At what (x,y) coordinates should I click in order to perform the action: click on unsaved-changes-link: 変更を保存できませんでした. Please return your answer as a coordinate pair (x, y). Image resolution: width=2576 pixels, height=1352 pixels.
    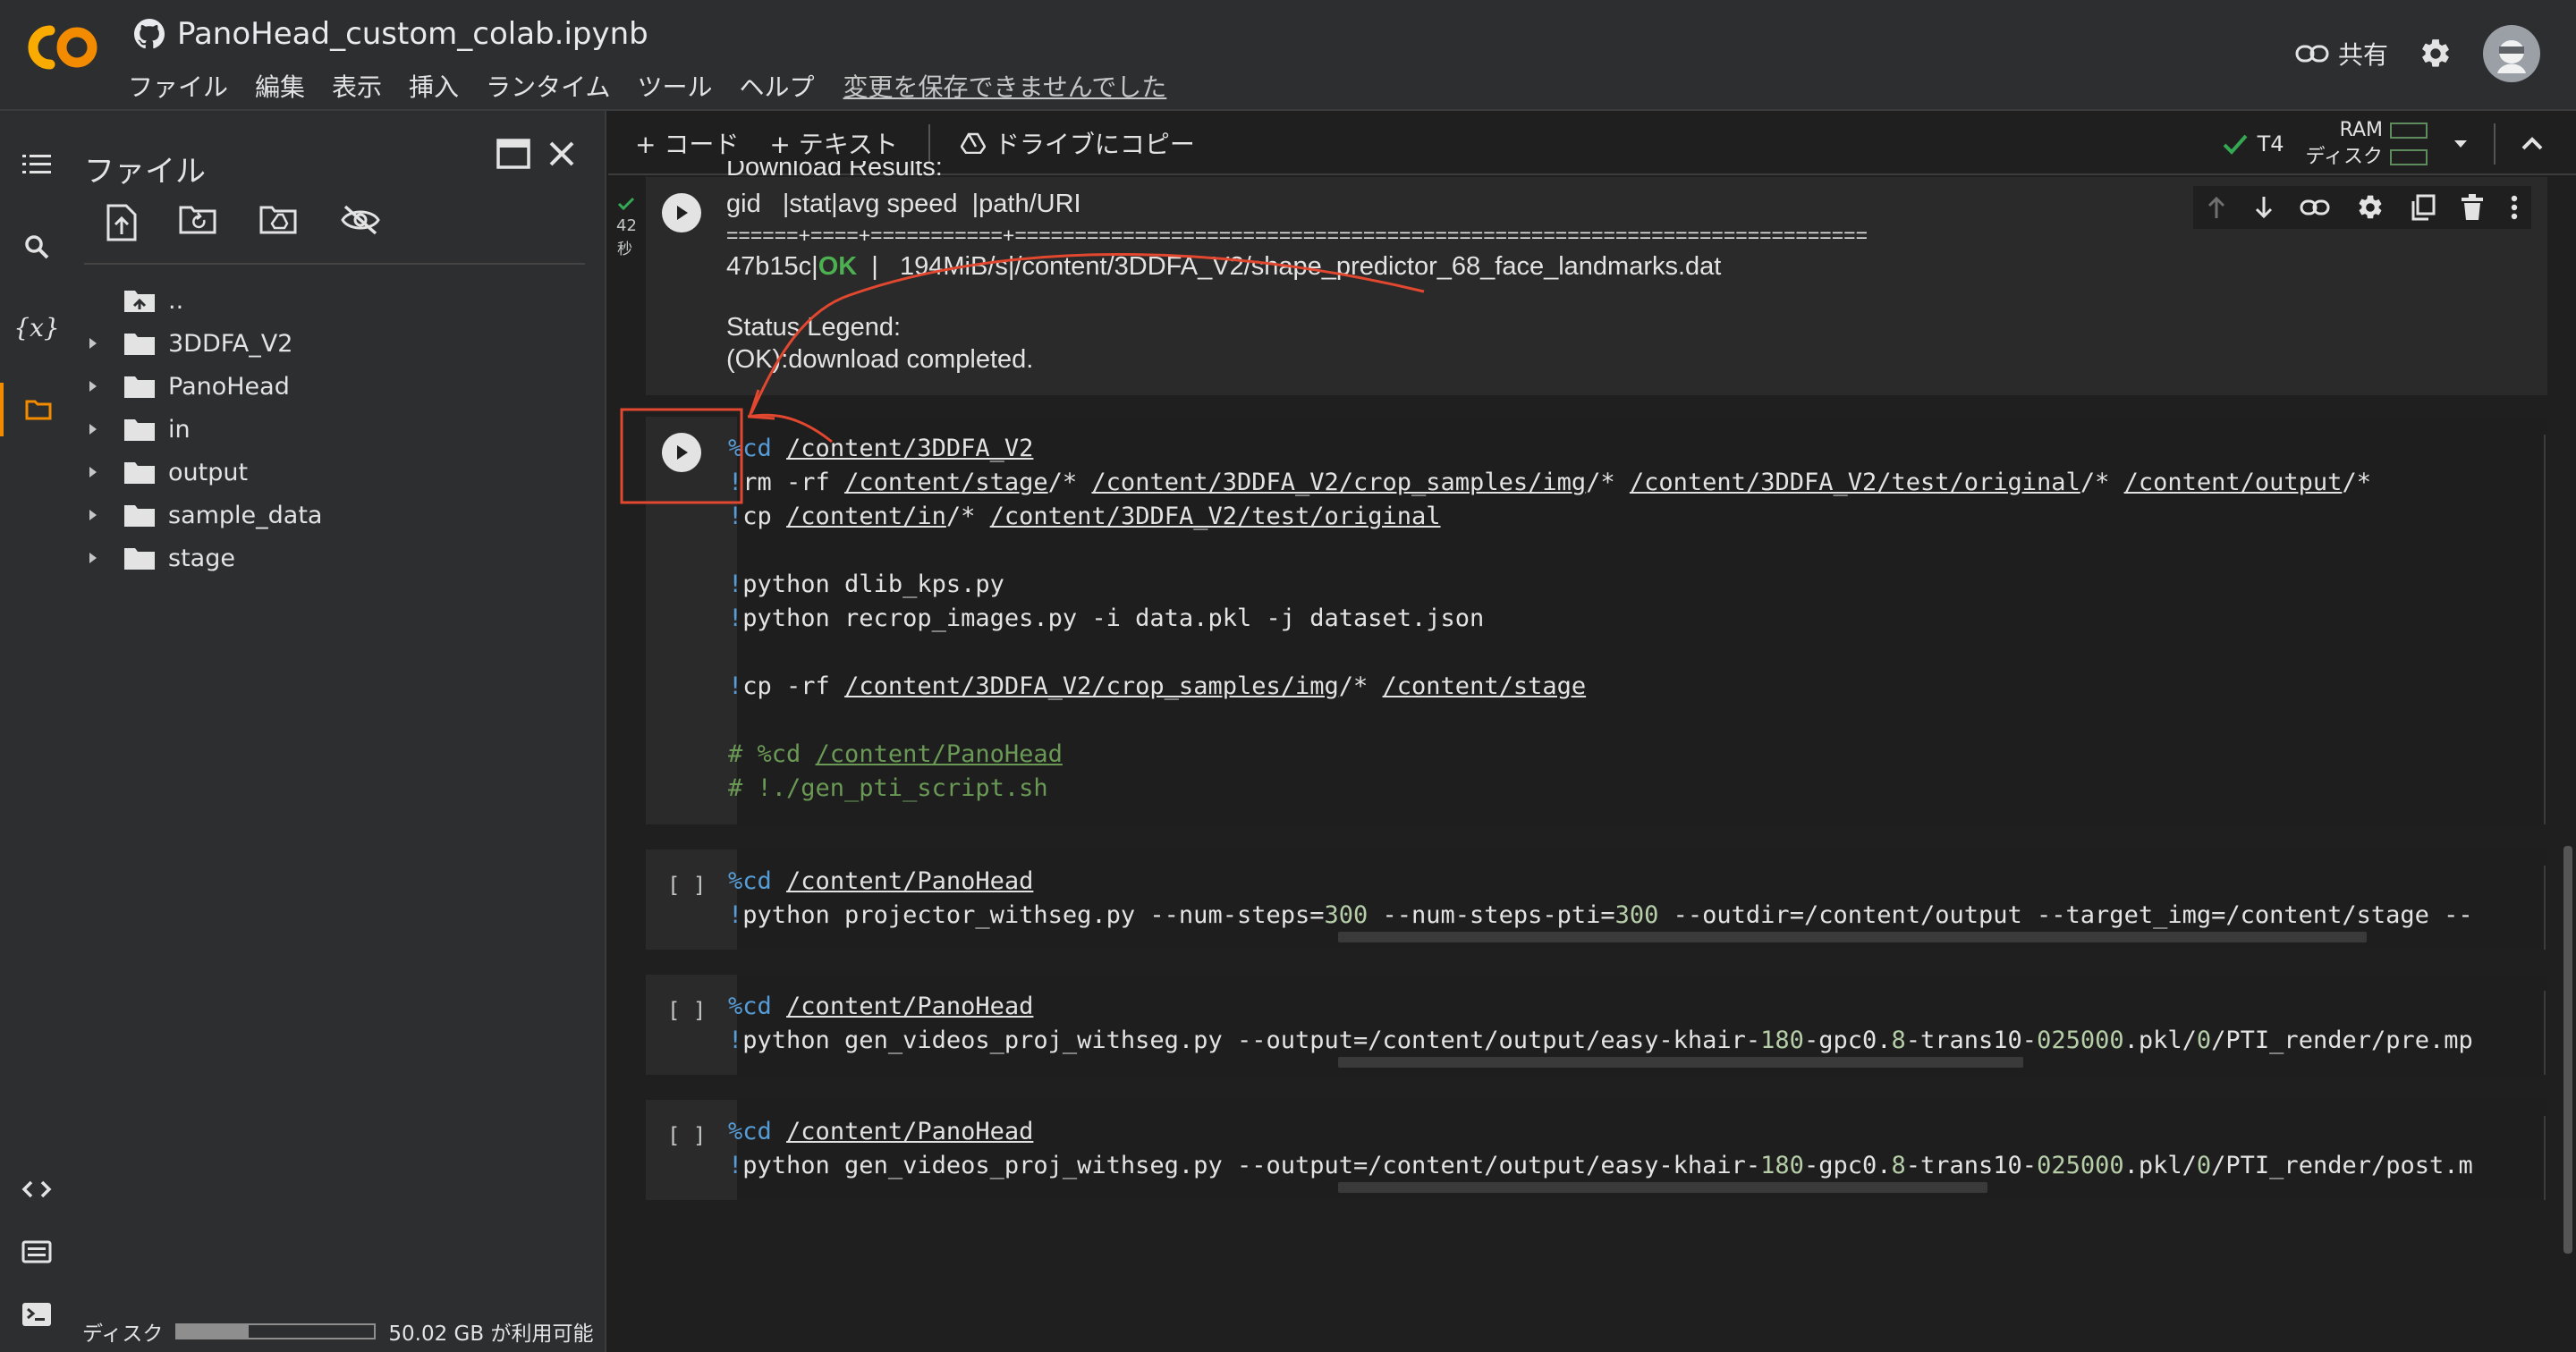
    Looking at the image, I should click on (1005, 86).